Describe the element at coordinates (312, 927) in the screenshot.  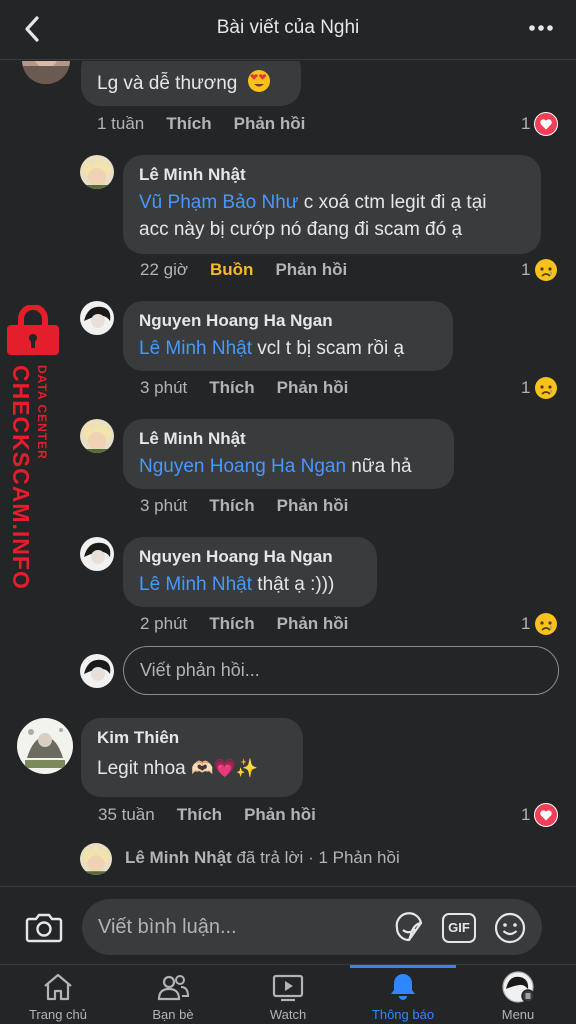
I see `comment-input: Viết bình luận... GIF` at that location.